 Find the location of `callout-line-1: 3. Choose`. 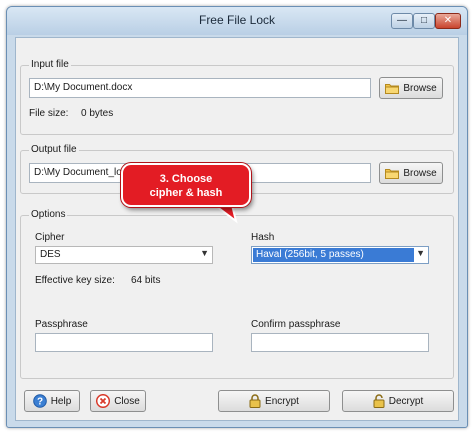

callout-line-1: 3. Choose is located at coordinates (186, 179).